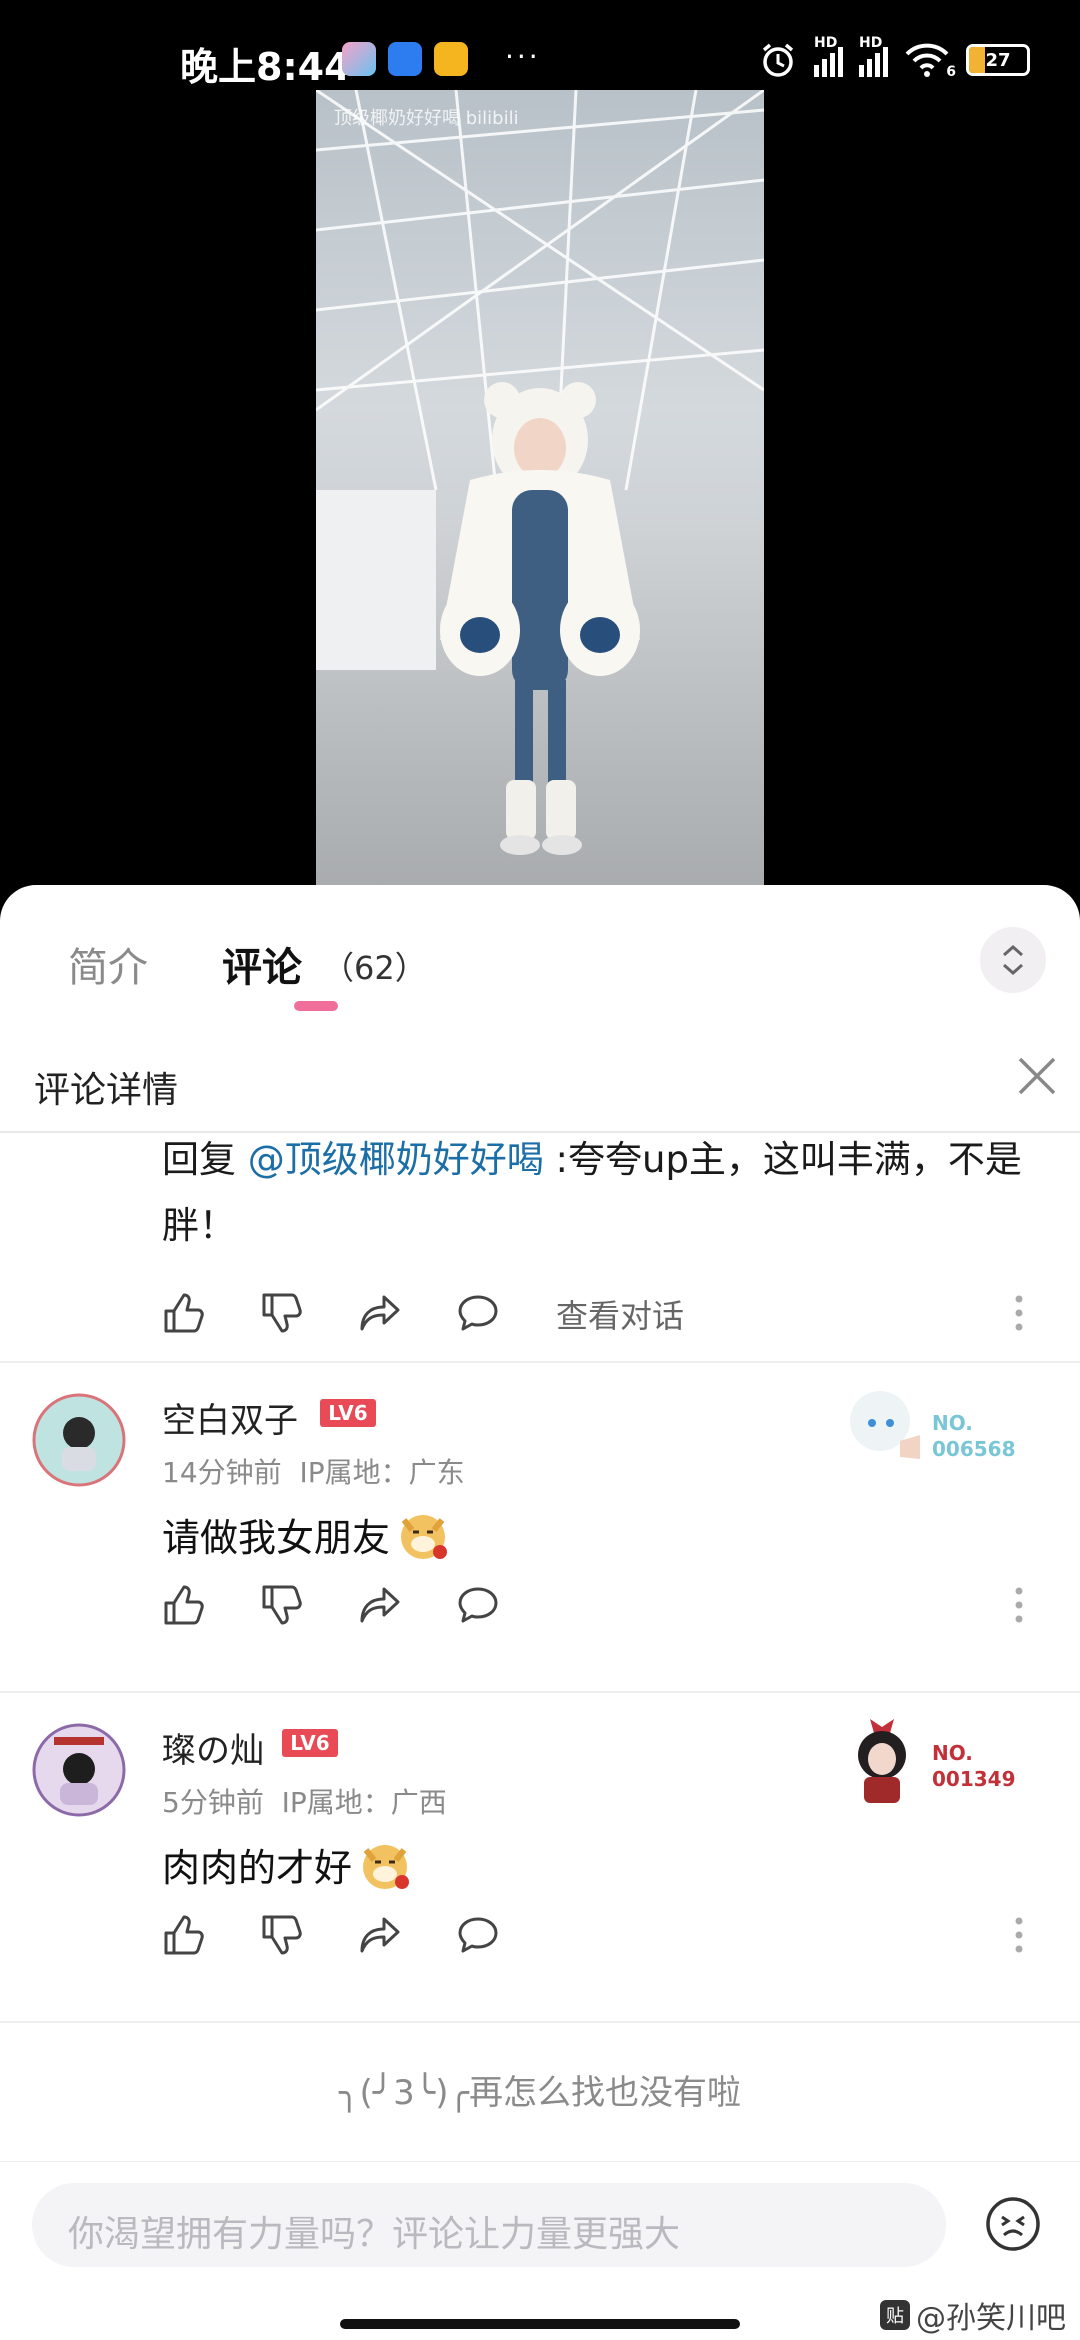 The height and width of the screenshot is (2340, 1080). I want to click on comment-input: 你渴望拥有力量吗？评论让力量更强大, so click(489, 2225).